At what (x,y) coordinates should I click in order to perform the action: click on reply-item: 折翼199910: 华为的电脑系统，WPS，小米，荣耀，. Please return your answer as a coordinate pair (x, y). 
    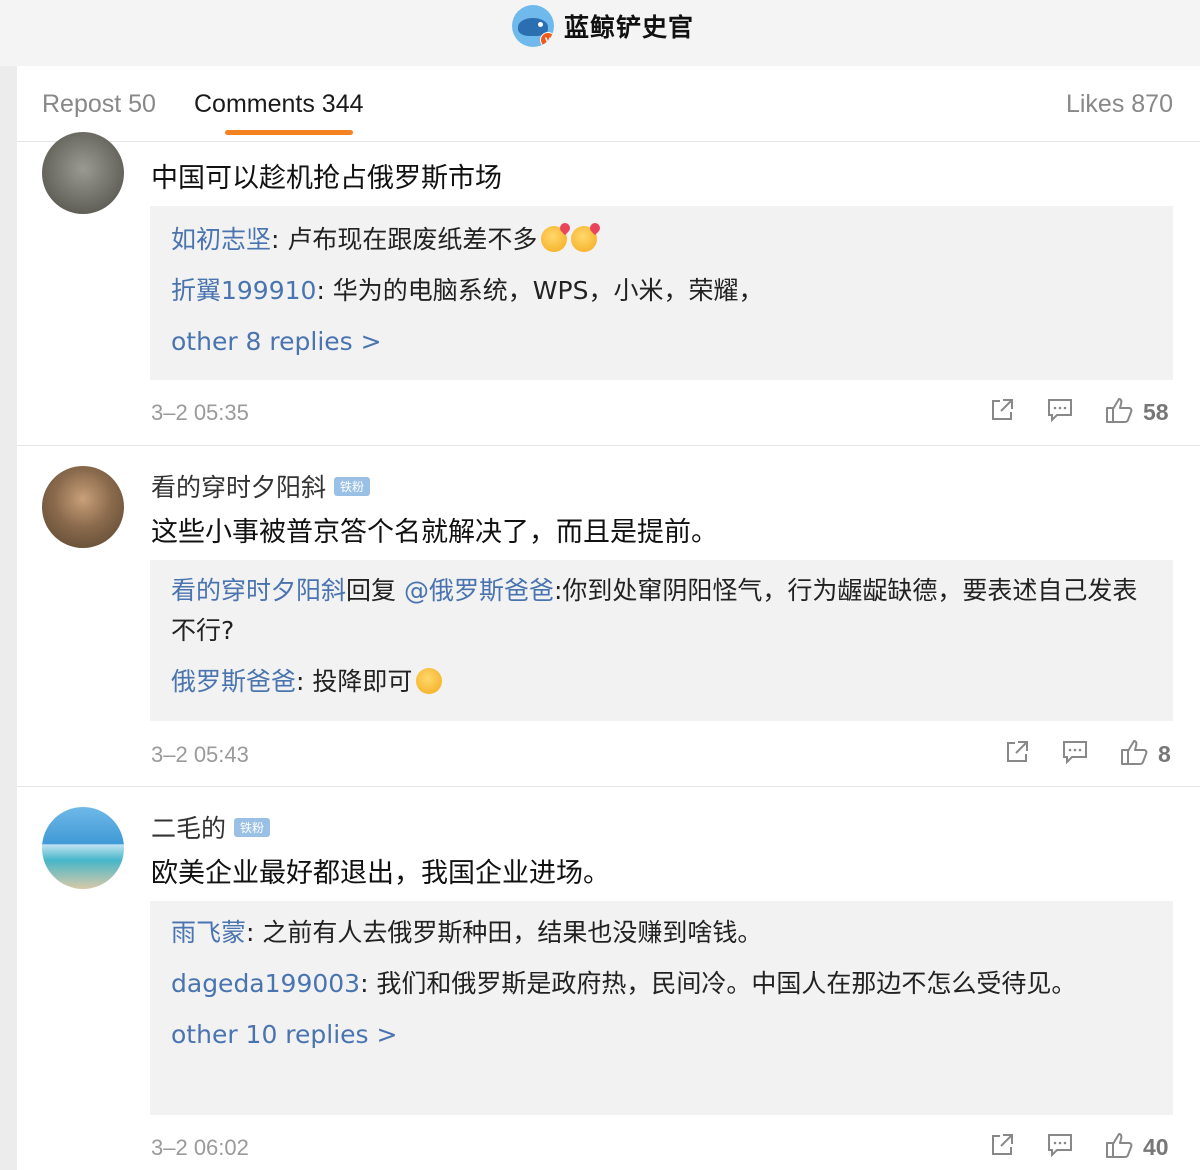
    Looking at the image, I should click on (662, 291).